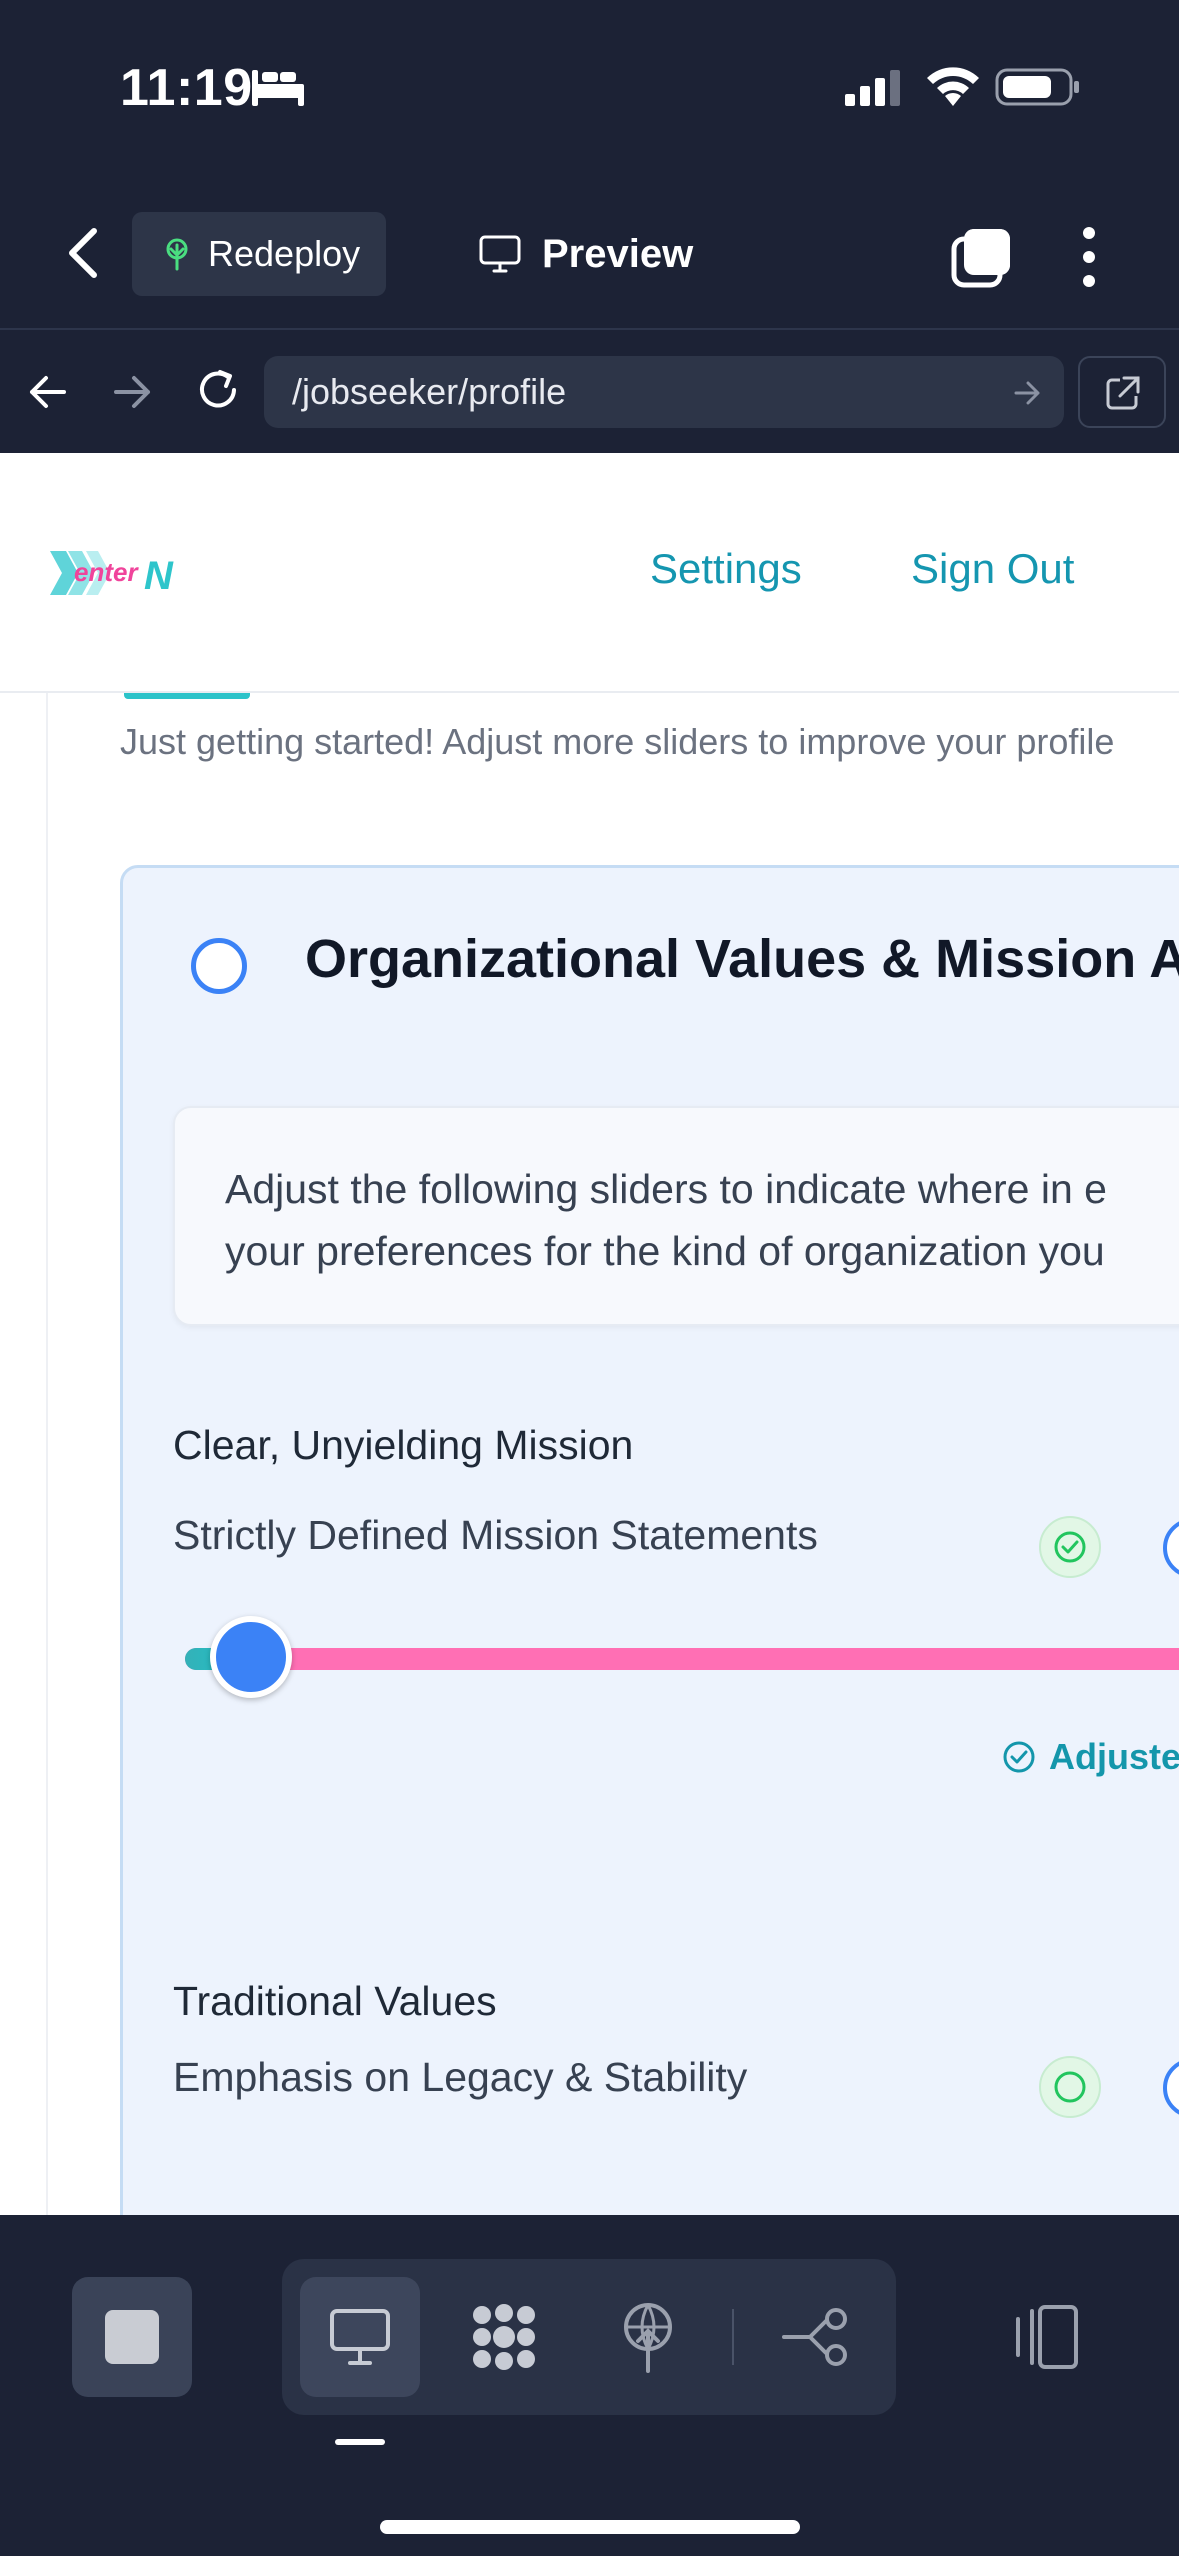 Image resolution: width=1179 pixels, height=2556 pixels. What do you see at coordinates (187, 696) in the screenshot?
I see `profile-progress-bar` at bounding box center [187, 696].